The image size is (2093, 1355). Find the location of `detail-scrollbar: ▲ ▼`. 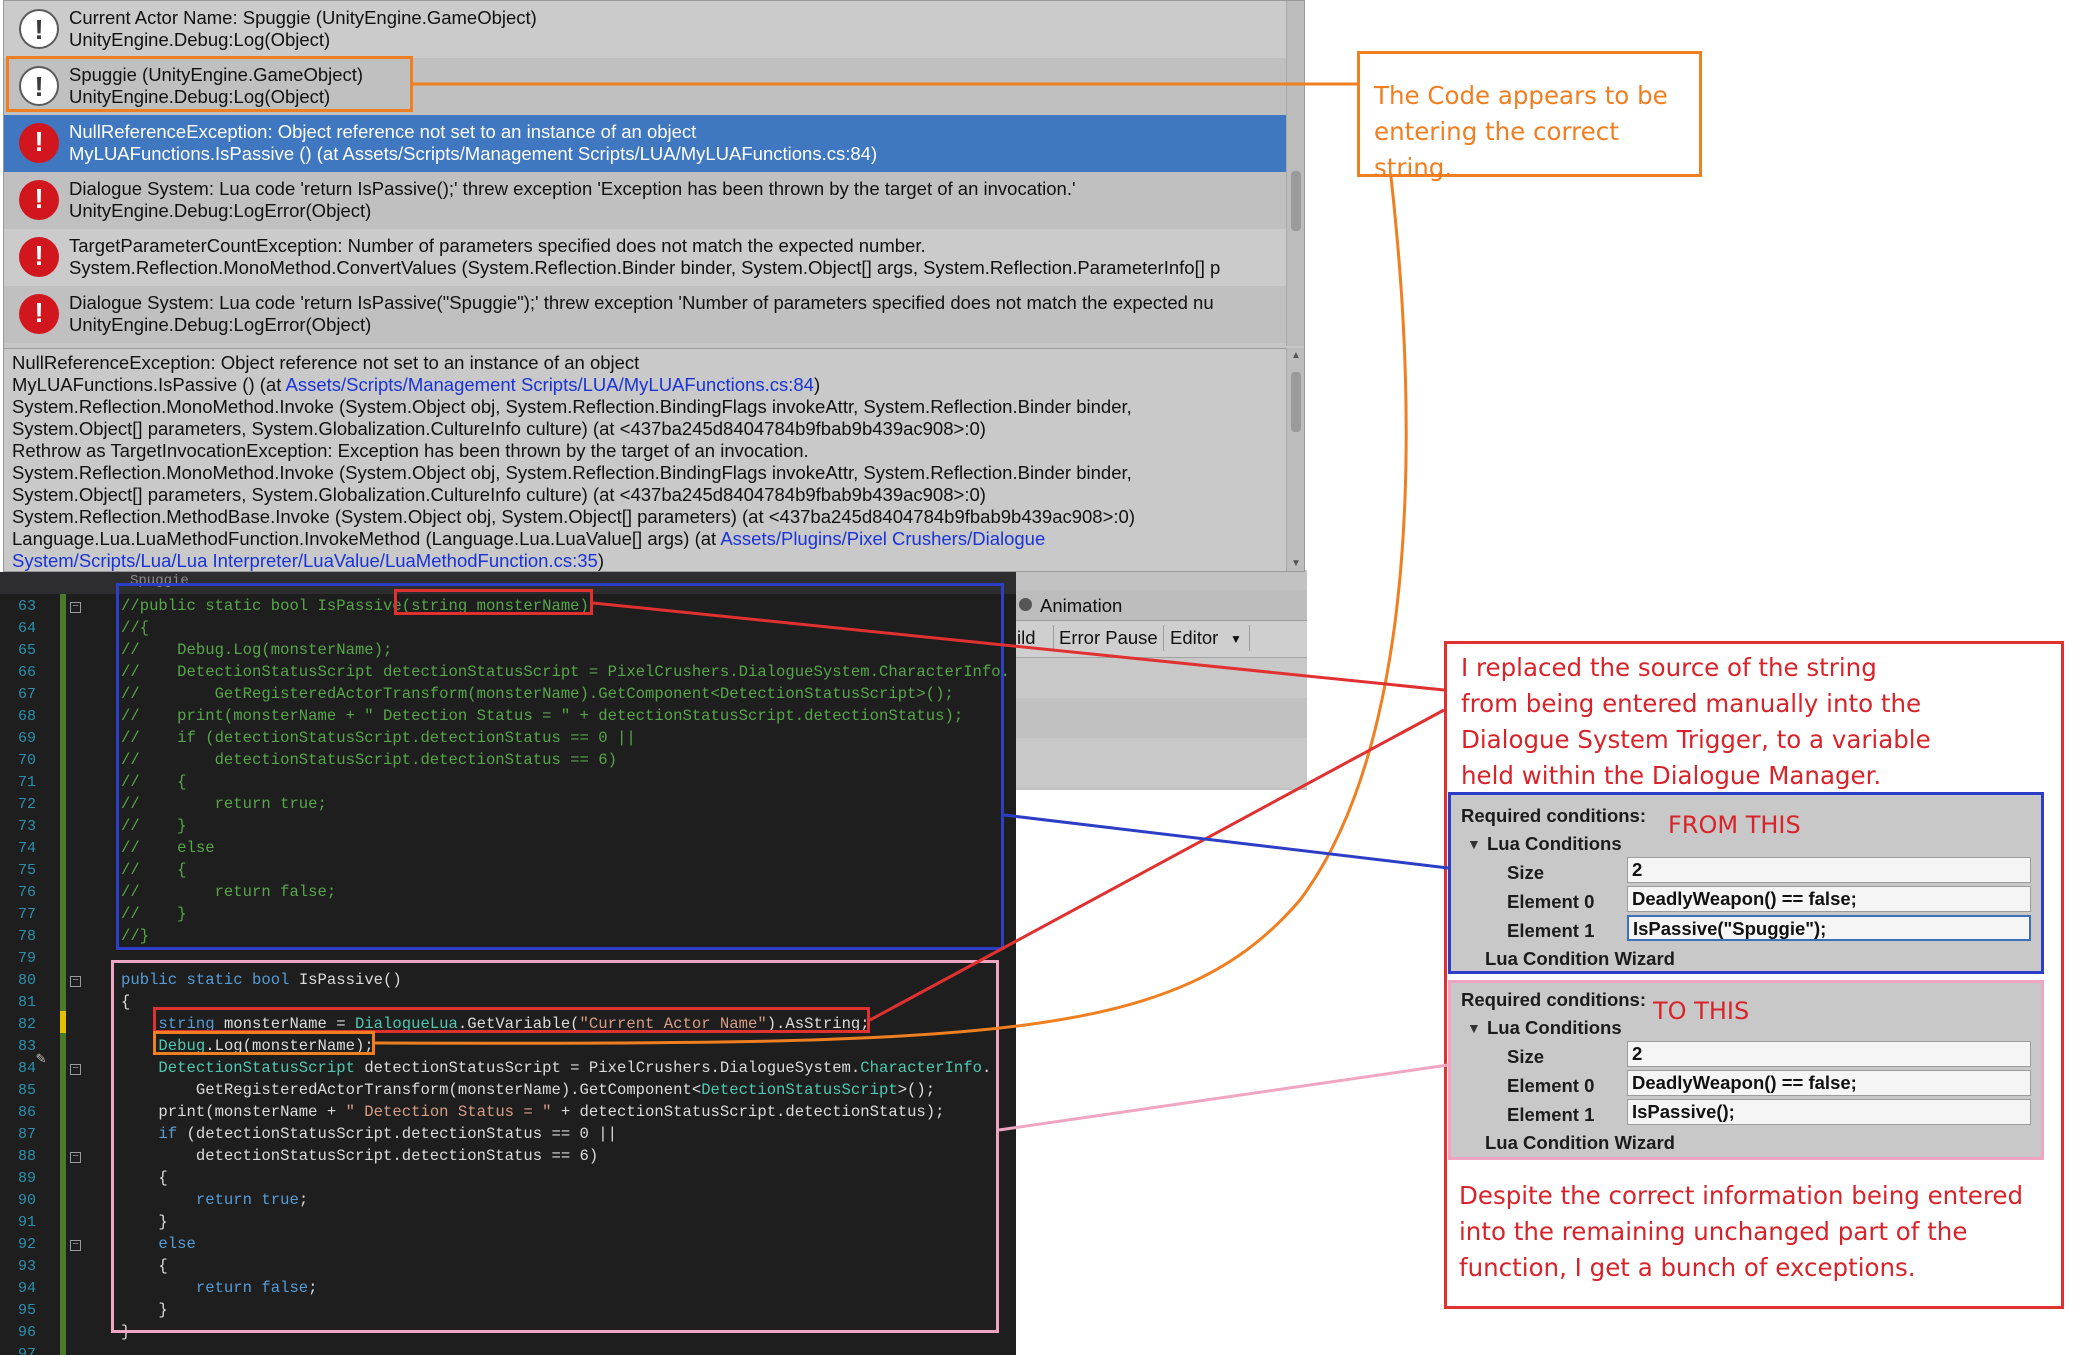

detail-scrollbar: ▲ ▼ is located at coordinates (1295, 459).